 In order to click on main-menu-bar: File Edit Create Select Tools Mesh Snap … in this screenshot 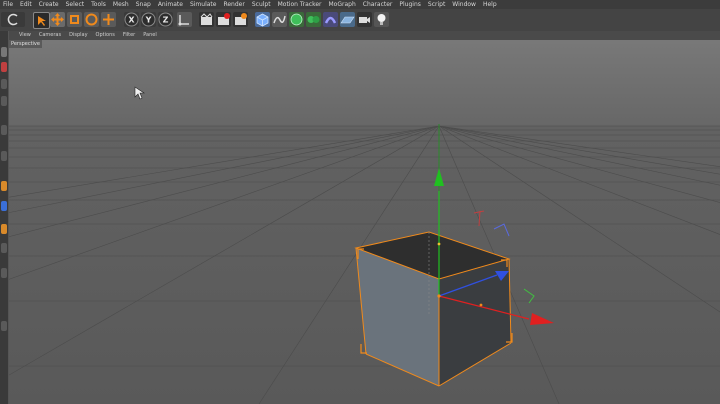, I will do `click(360, 4)`.